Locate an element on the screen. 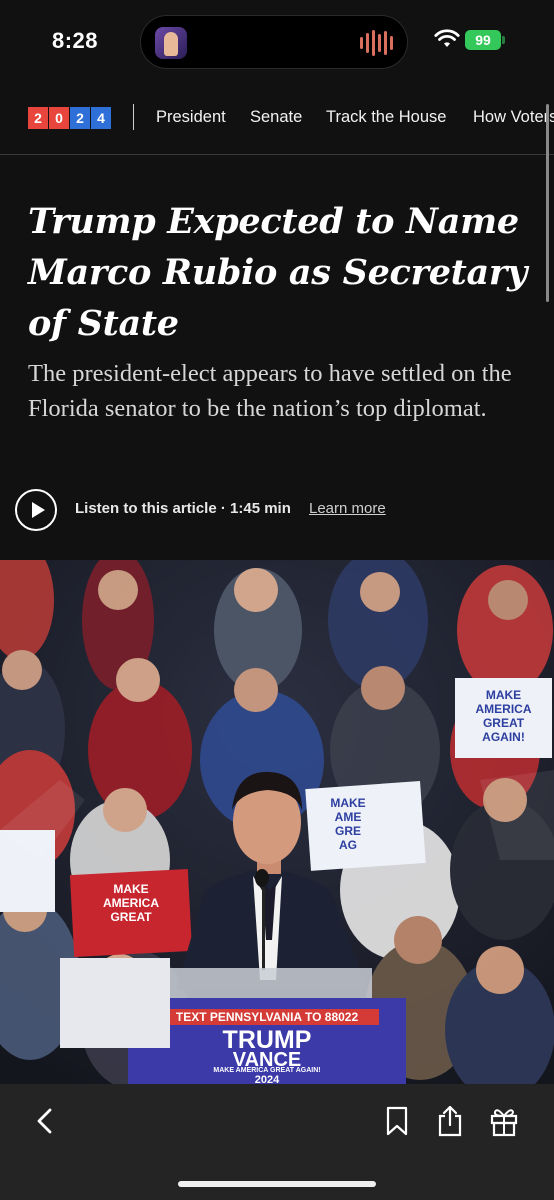  logo-digit: 4 is located at coordinates (101, 118).